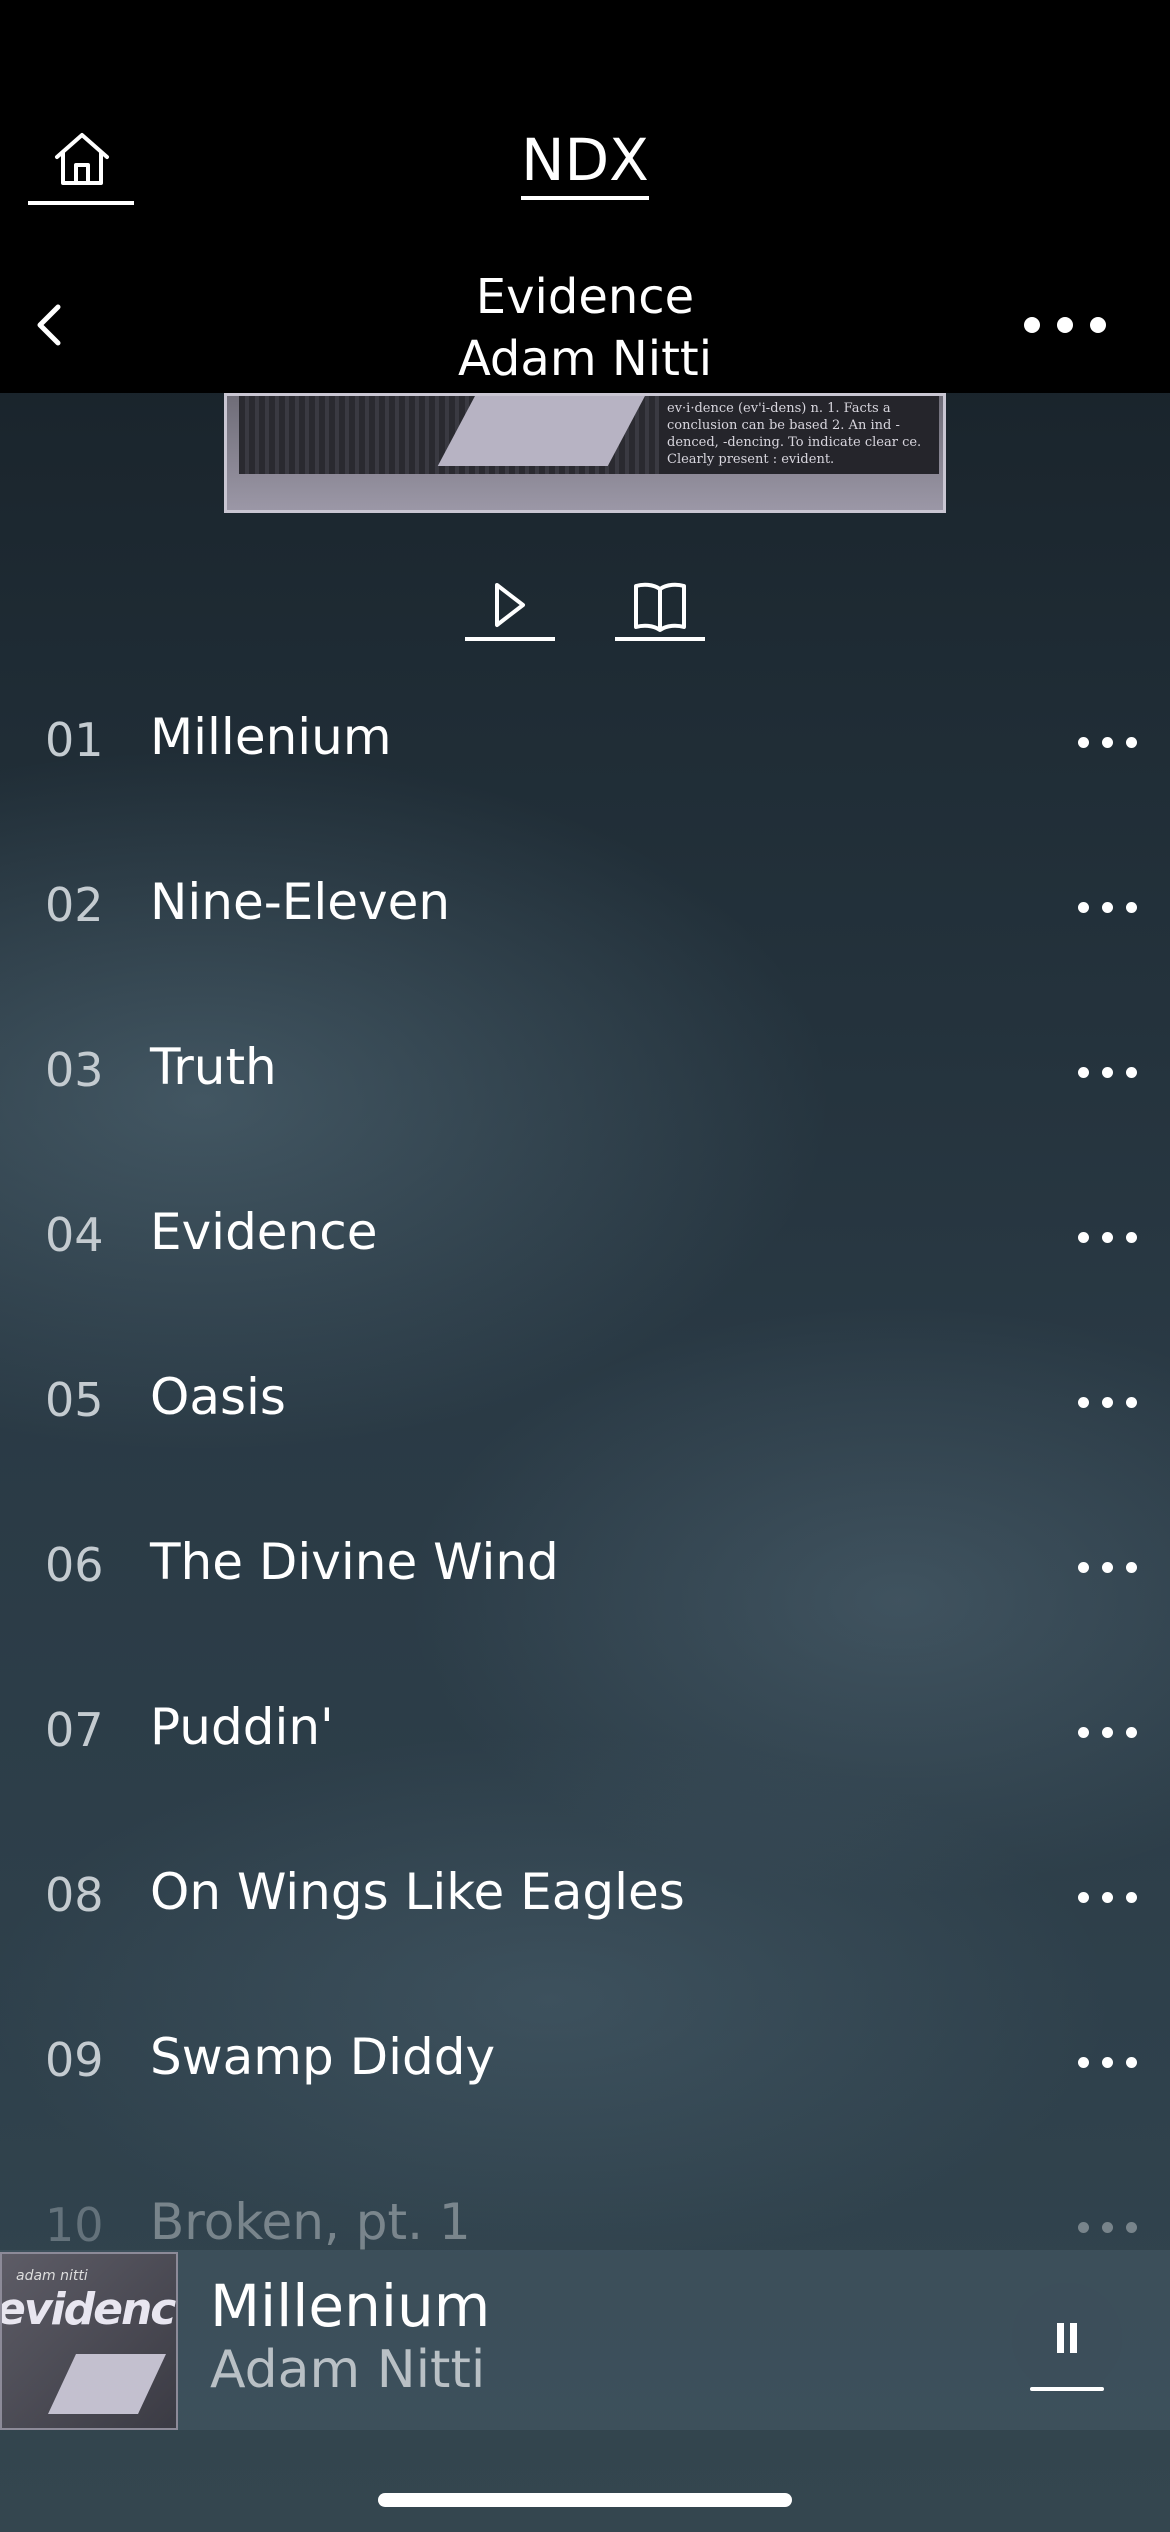 This screenshot has height=2532, width=1170. What do you see at coordinates (585, 359) in the screenshot?
I see `album-artist: Adam Nitti` at bounding box center [585, 359].